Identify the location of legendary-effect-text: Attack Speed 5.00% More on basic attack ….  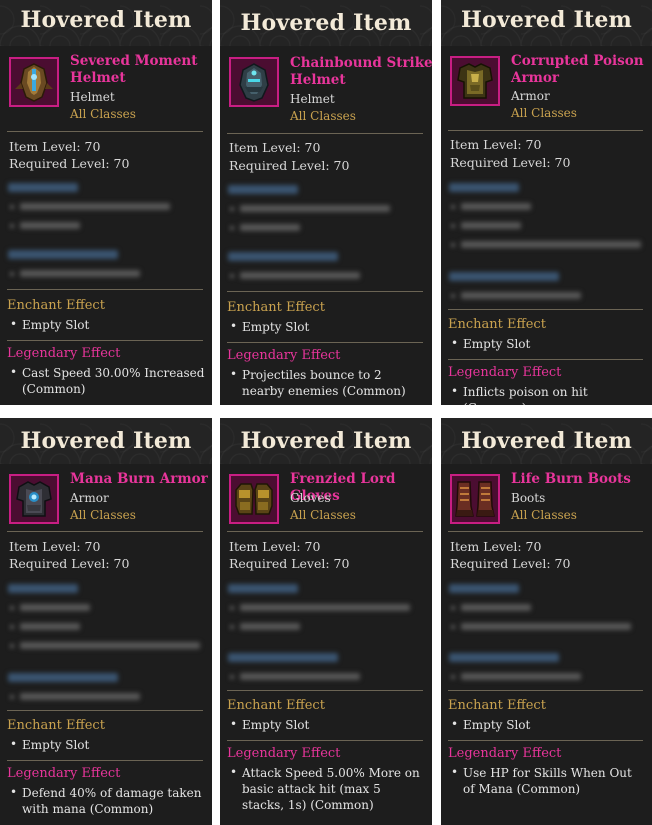
(331, 789).